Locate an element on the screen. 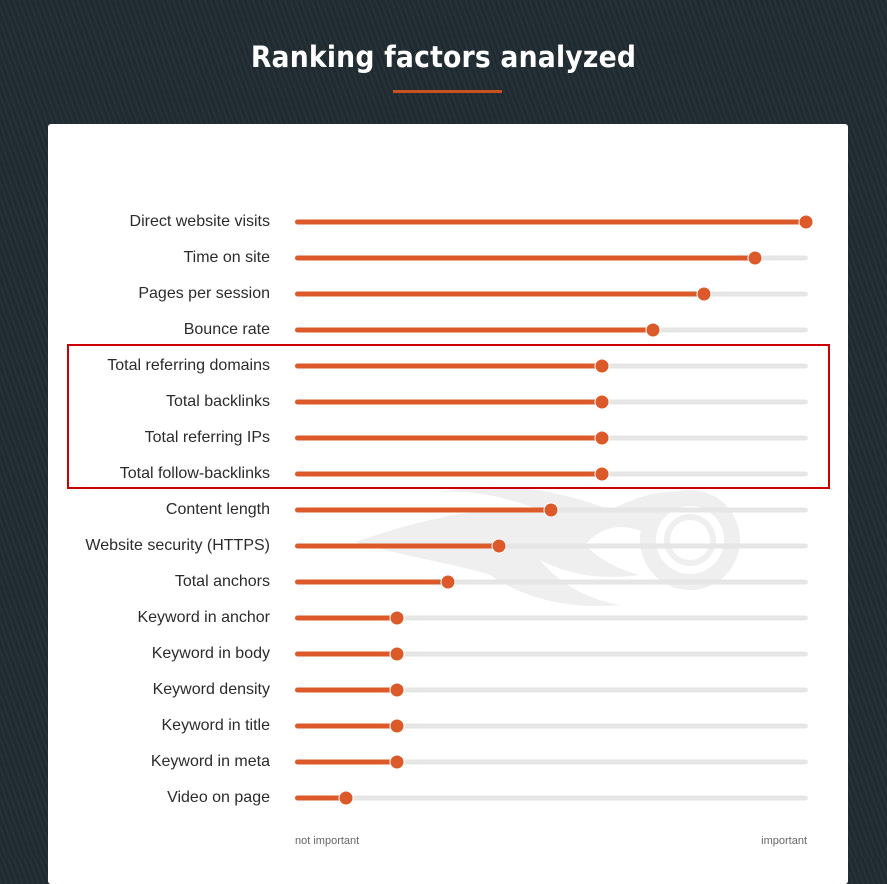 This screenshot has width=887, height=884. factor-label: Video on page is located at coordinates (218, 797).